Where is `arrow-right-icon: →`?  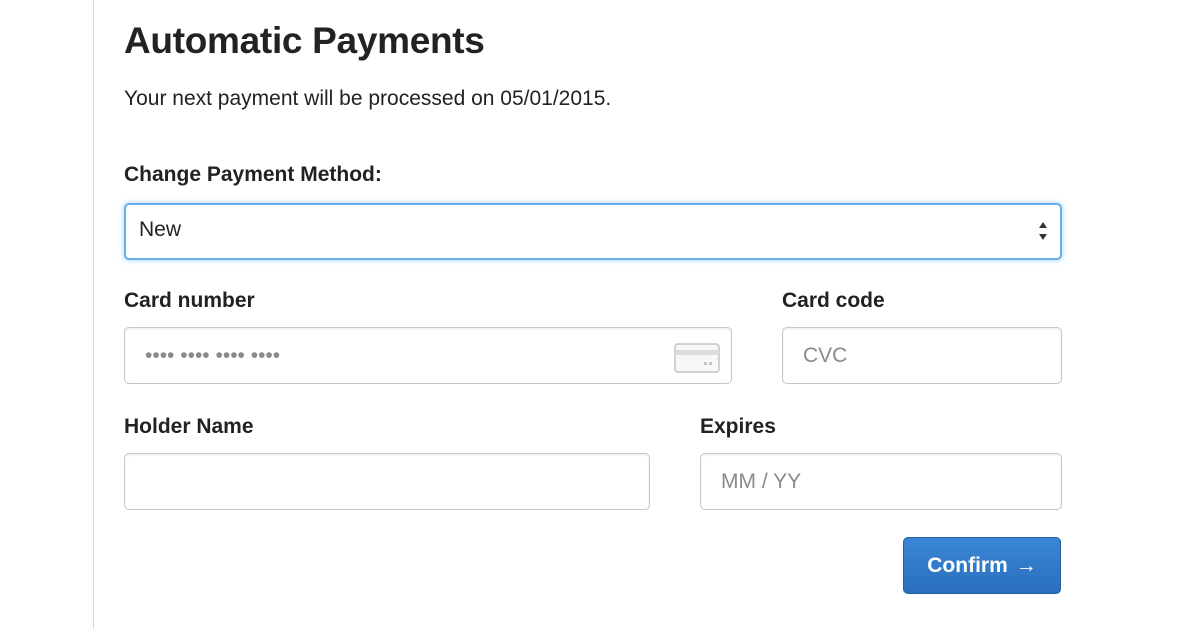 arrow-right-icon: → is located at coordinates (1026, 565).